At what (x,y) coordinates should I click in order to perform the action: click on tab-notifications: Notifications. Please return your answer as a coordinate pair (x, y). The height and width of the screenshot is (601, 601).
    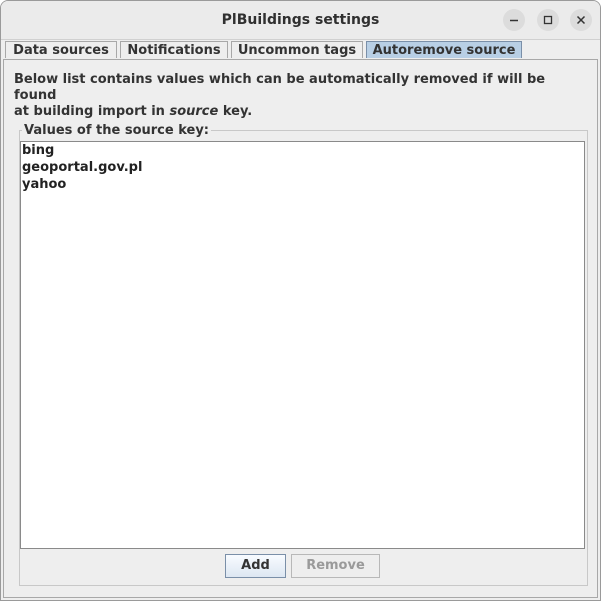
    Looking at the image, I should click on (174, 49).